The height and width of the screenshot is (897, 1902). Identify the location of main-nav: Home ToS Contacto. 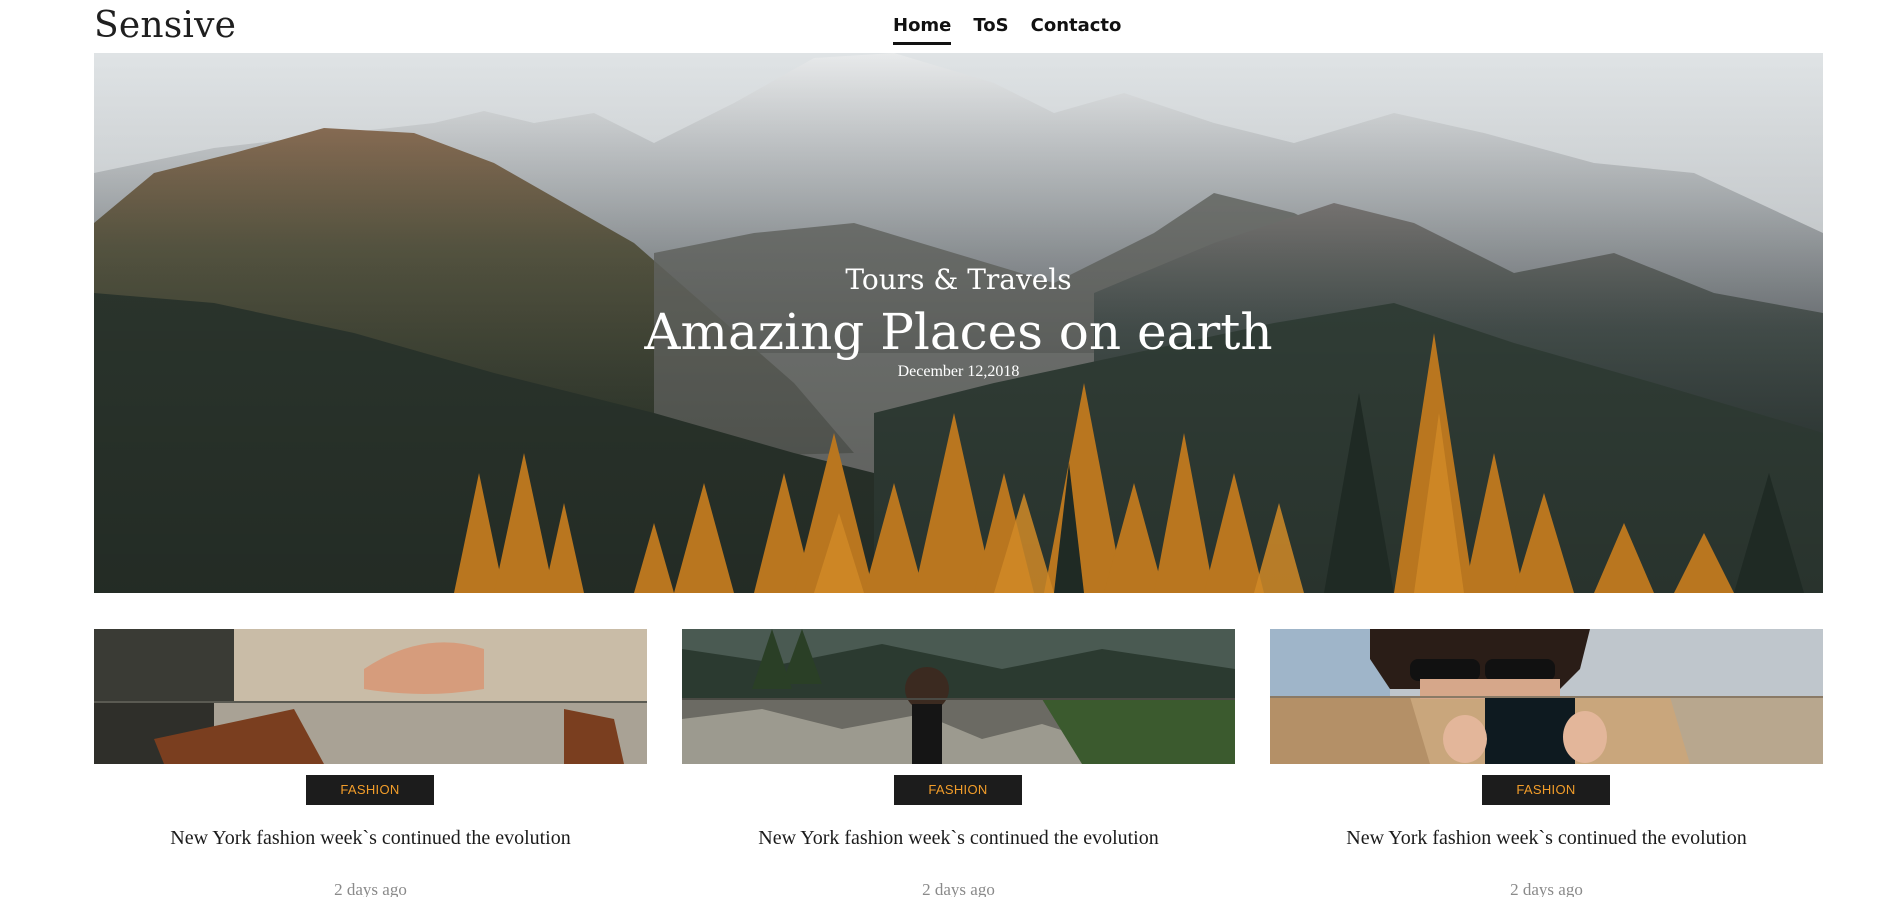
(1007, 29).